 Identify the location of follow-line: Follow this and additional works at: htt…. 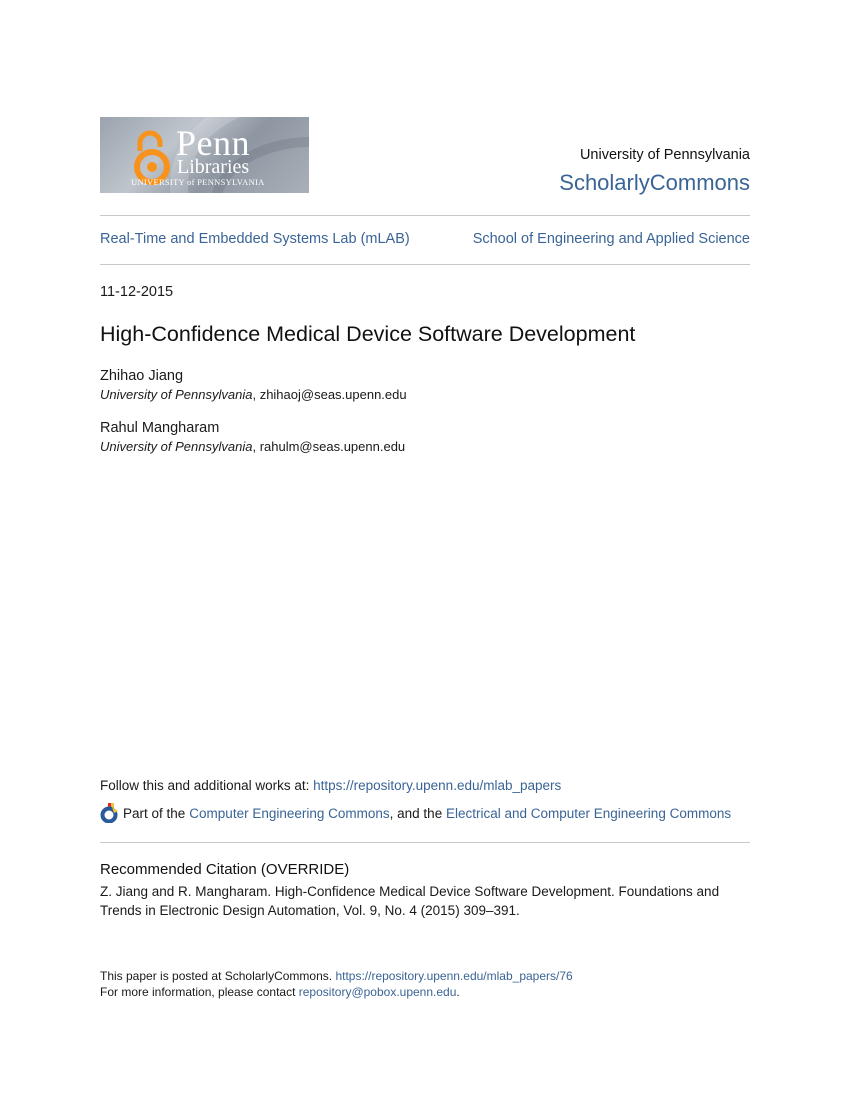
(330, 785).